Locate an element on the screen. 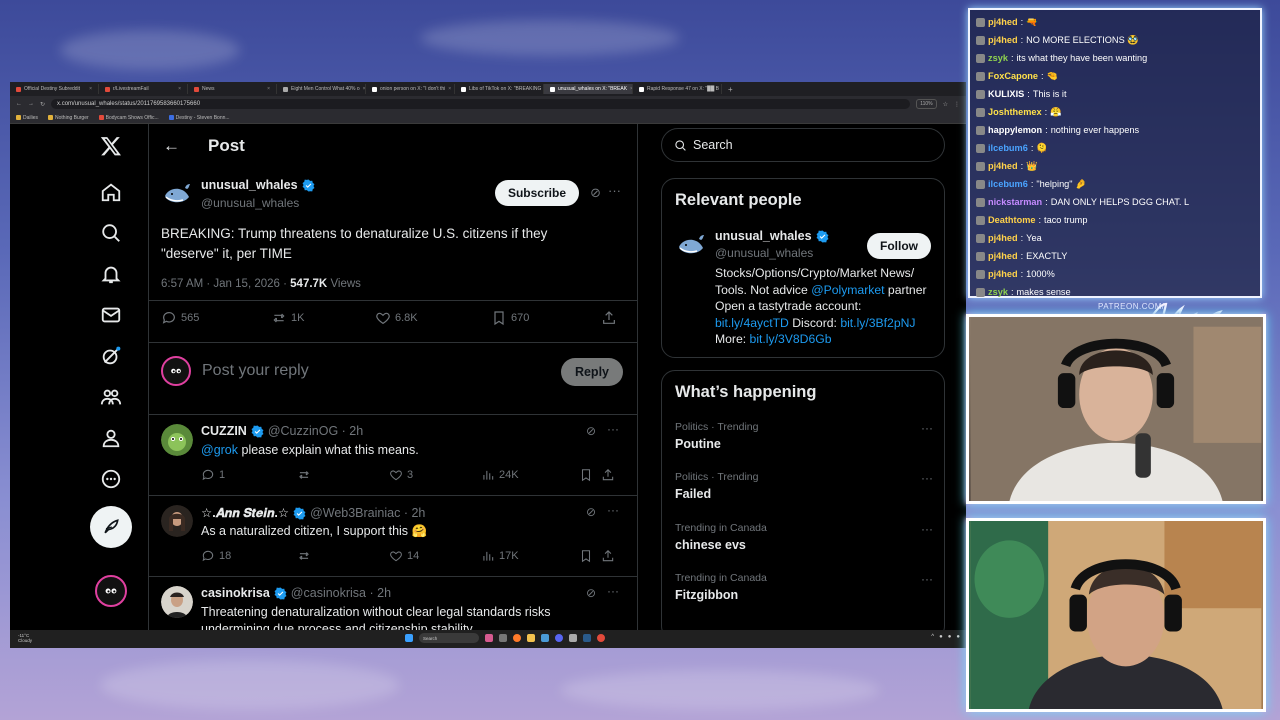 The image size is (1280, 720). chat-username: happylemon is located at coordinates (1015, 130).